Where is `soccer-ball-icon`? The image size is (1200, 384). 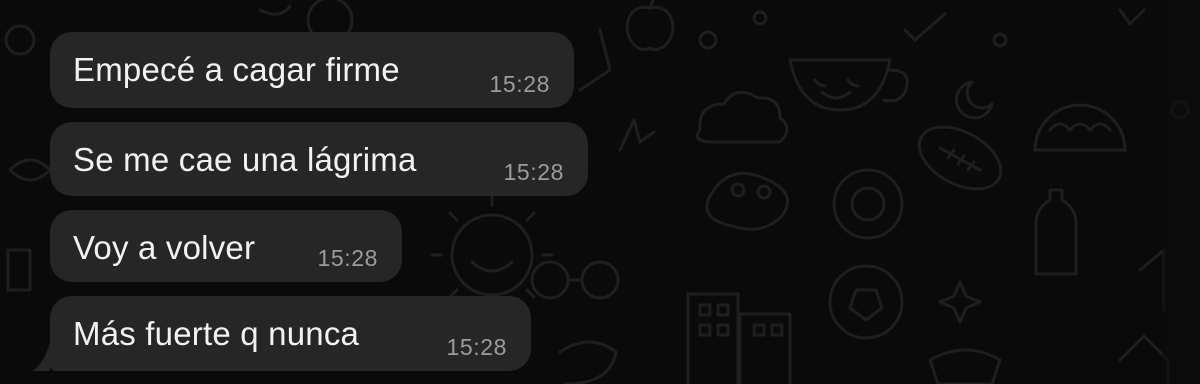
soccer-ball-icon is located at coordinates (866, 302).